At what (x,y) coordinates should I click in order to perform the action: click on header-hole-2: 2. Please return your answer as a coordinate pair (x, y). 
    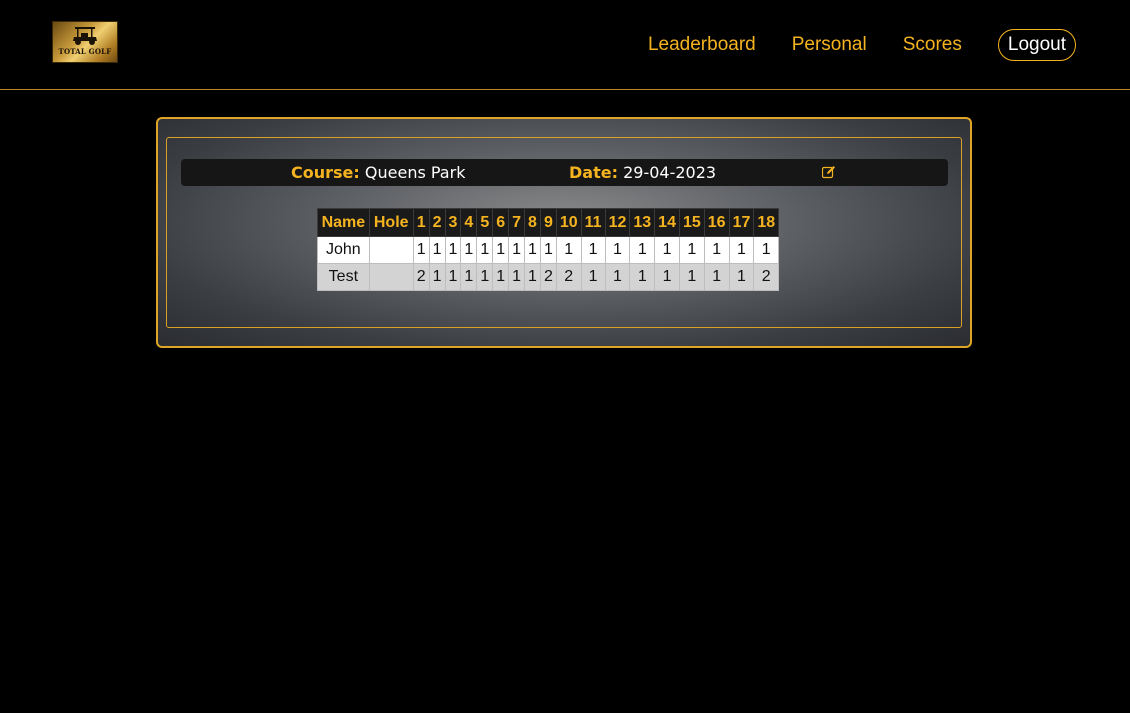
    Looking at the image, I should click on (437, 222).